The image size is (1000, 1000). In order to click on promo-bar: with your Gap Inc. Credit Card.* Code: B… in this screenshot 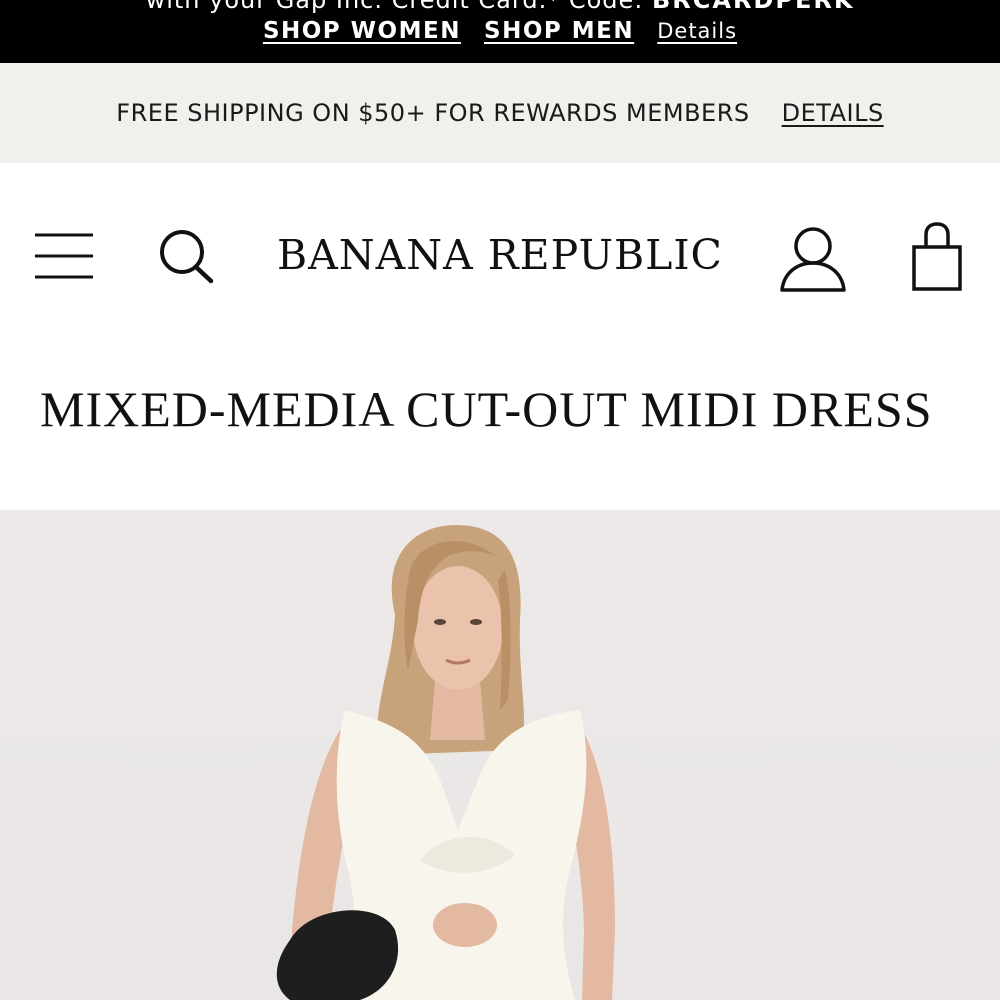, I will do `click(500, 31)`.